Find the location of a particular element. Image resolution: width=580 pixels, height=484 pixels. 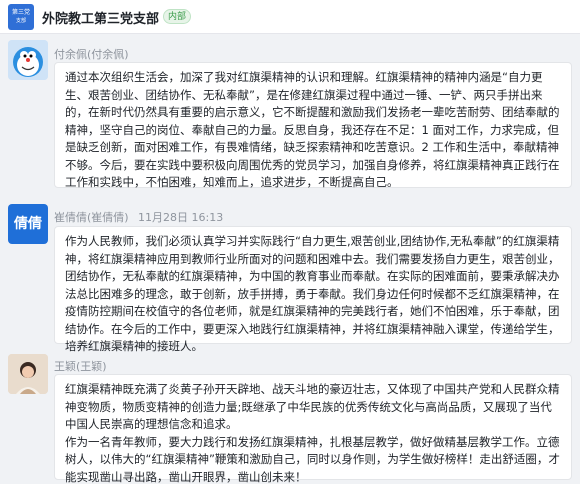

chat-header: 第三党 支部 外院教工第三党支部 内部 is located at coordinates (290, 17).